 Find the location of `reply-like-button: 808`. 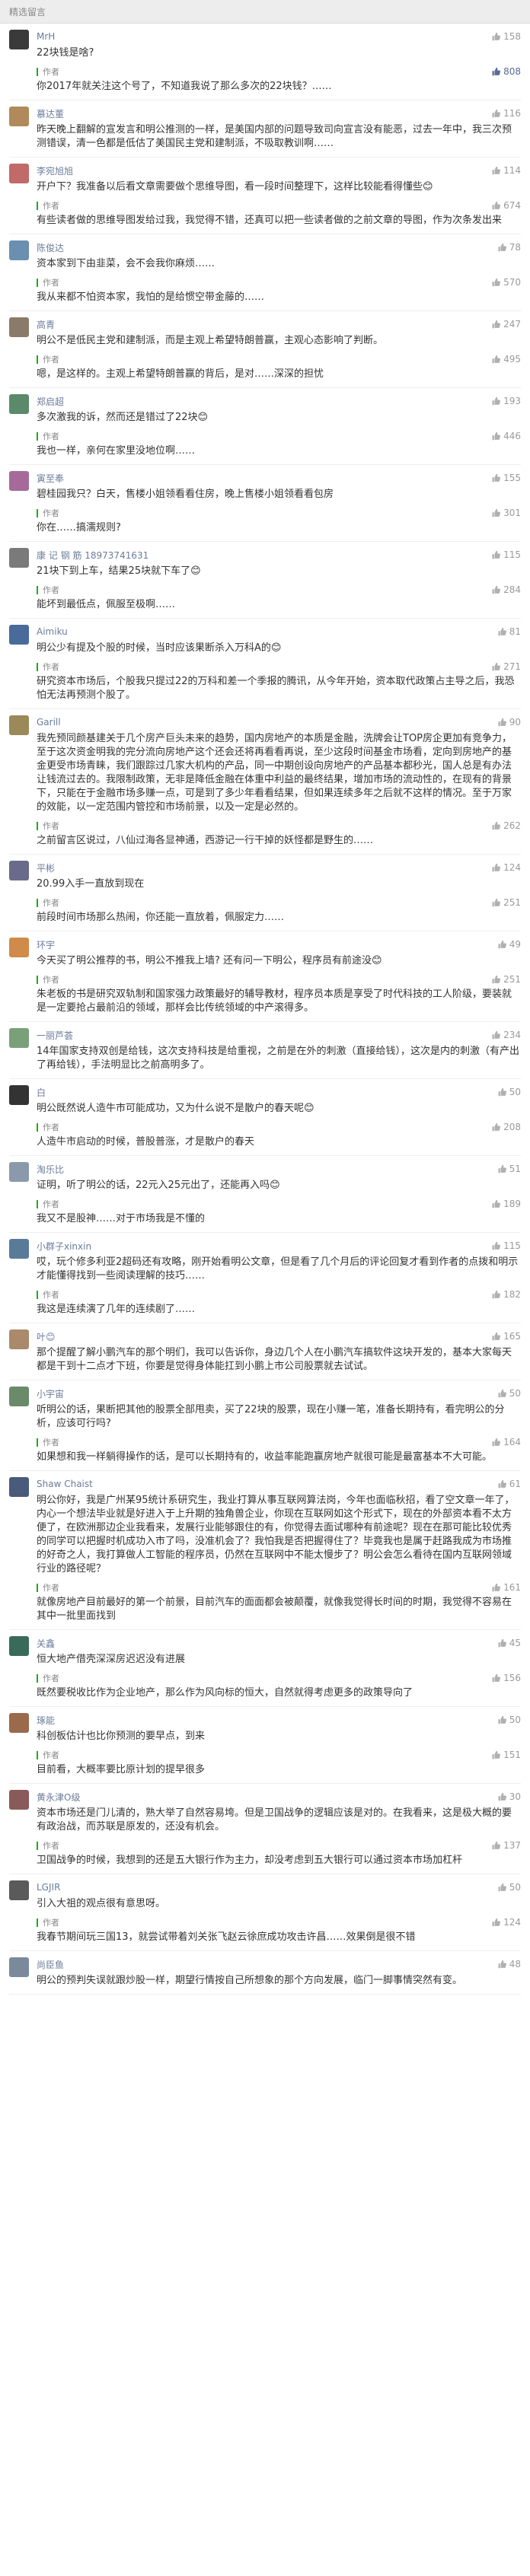

reply-like-button: 808 is located at coordinates (506, 71).